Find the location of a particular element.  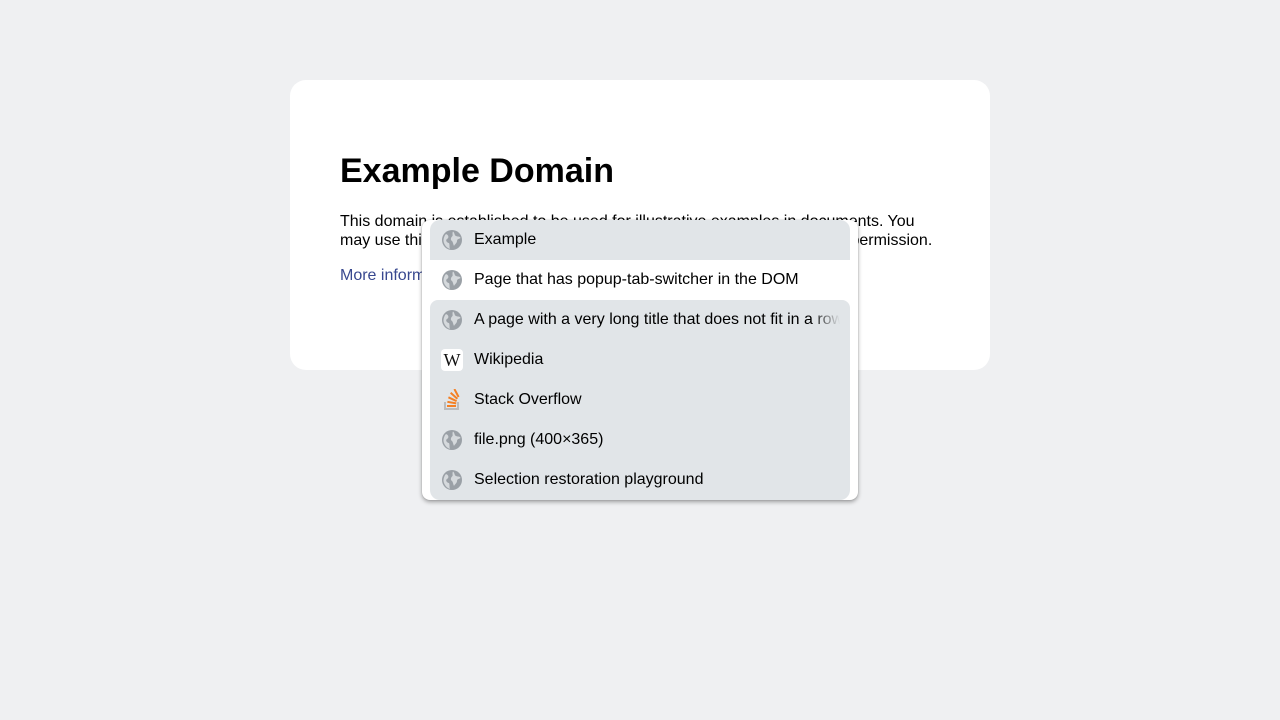

tab-title: Wikipedia is located at coordinates (509, 359).